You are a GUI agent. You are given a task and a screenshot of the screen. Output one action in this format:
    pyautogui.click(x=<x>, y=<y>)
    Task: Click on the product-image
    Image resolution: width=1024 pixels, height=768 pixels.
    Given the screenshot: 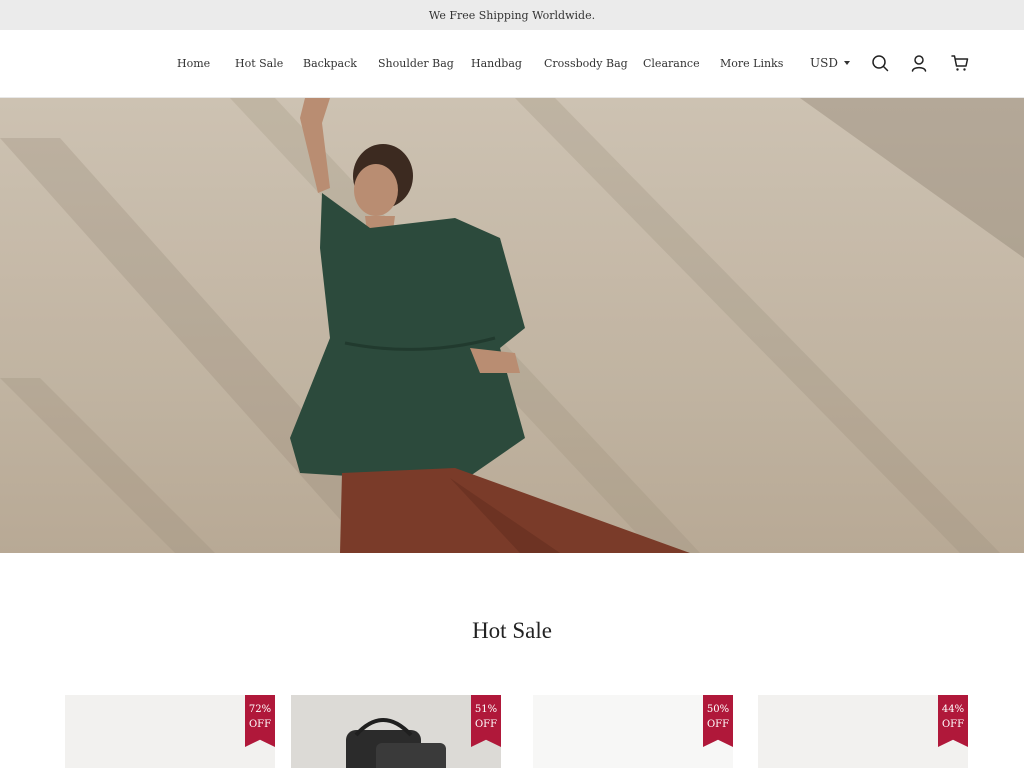 What is the action you would take?
    pyautogui.click(x=396, y=743)
    